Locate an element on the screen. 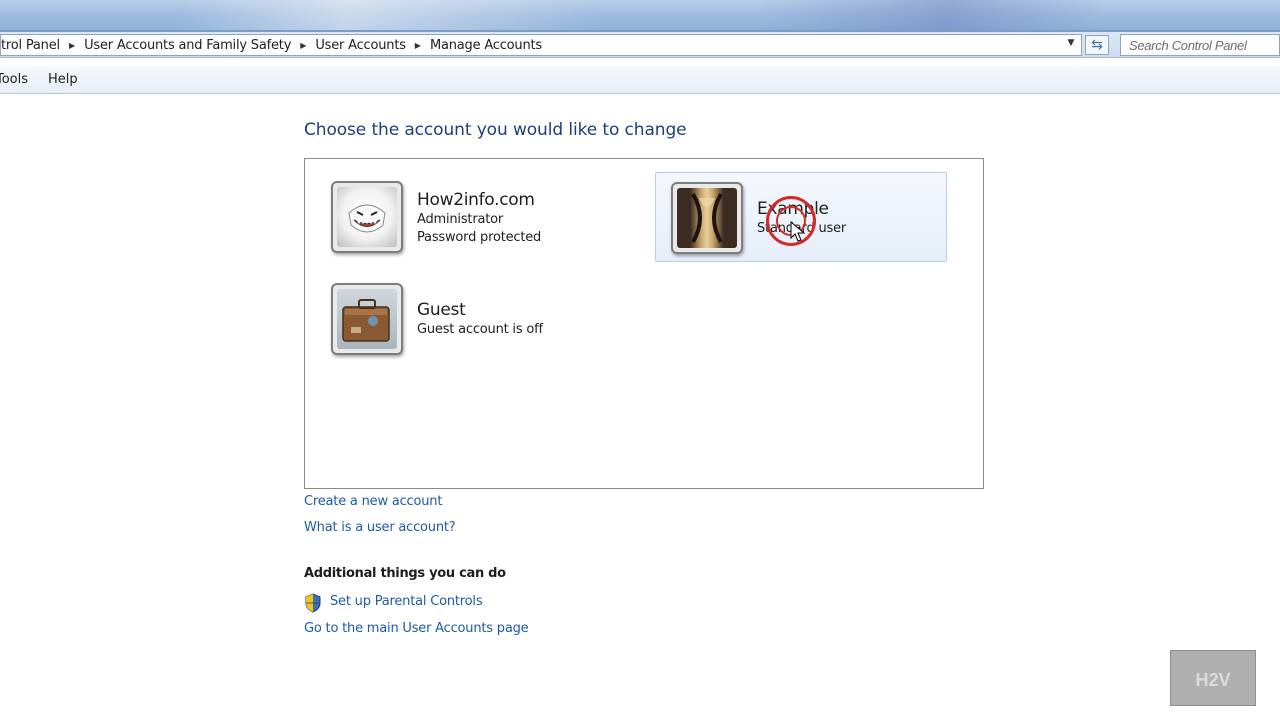 The width and height of the screenshot is (1280, 720). suitcase-avatar-image is located at coordinates (367, 319).